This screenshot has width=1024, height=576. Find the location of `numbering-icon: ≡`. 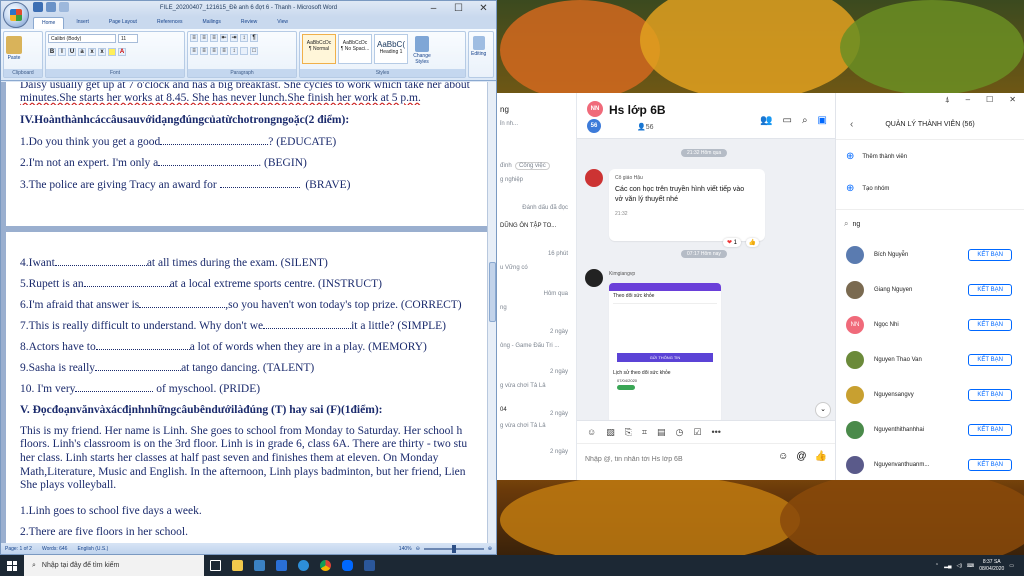

numbering-icon: ≡ is located at coordinates (204, 38).